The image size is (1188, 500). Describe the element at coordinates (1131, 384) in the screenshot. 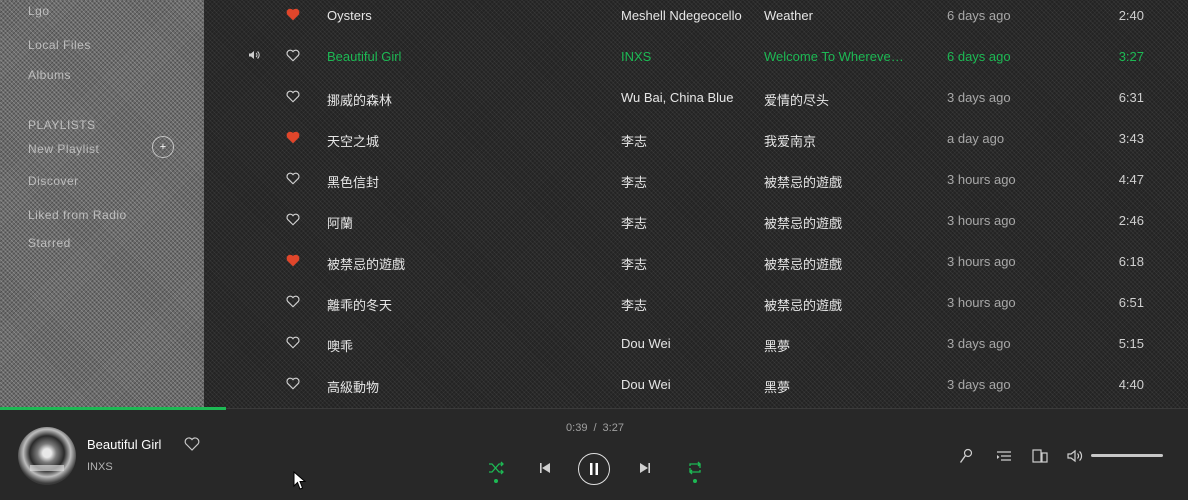

I see `track-duration: 4:40` at that location.